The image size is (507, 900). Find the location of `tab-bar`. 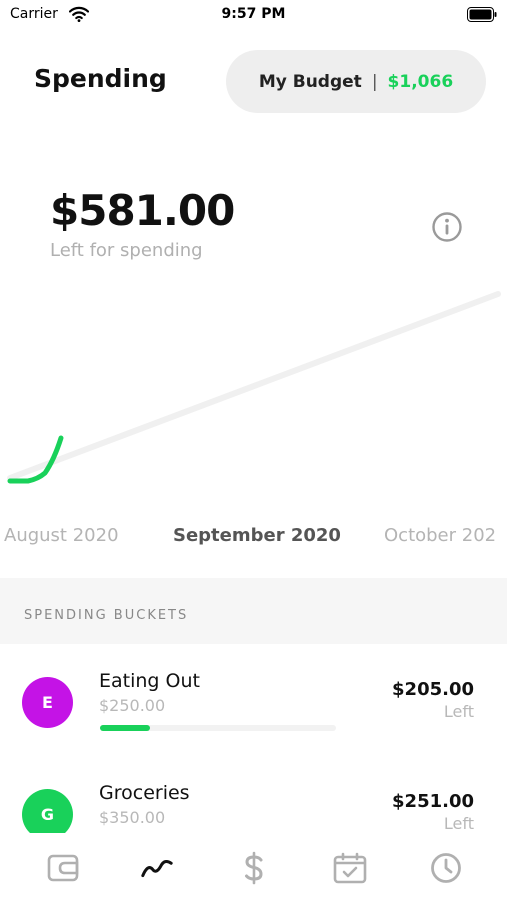

tab-bar is located at coordinates (253, 866).